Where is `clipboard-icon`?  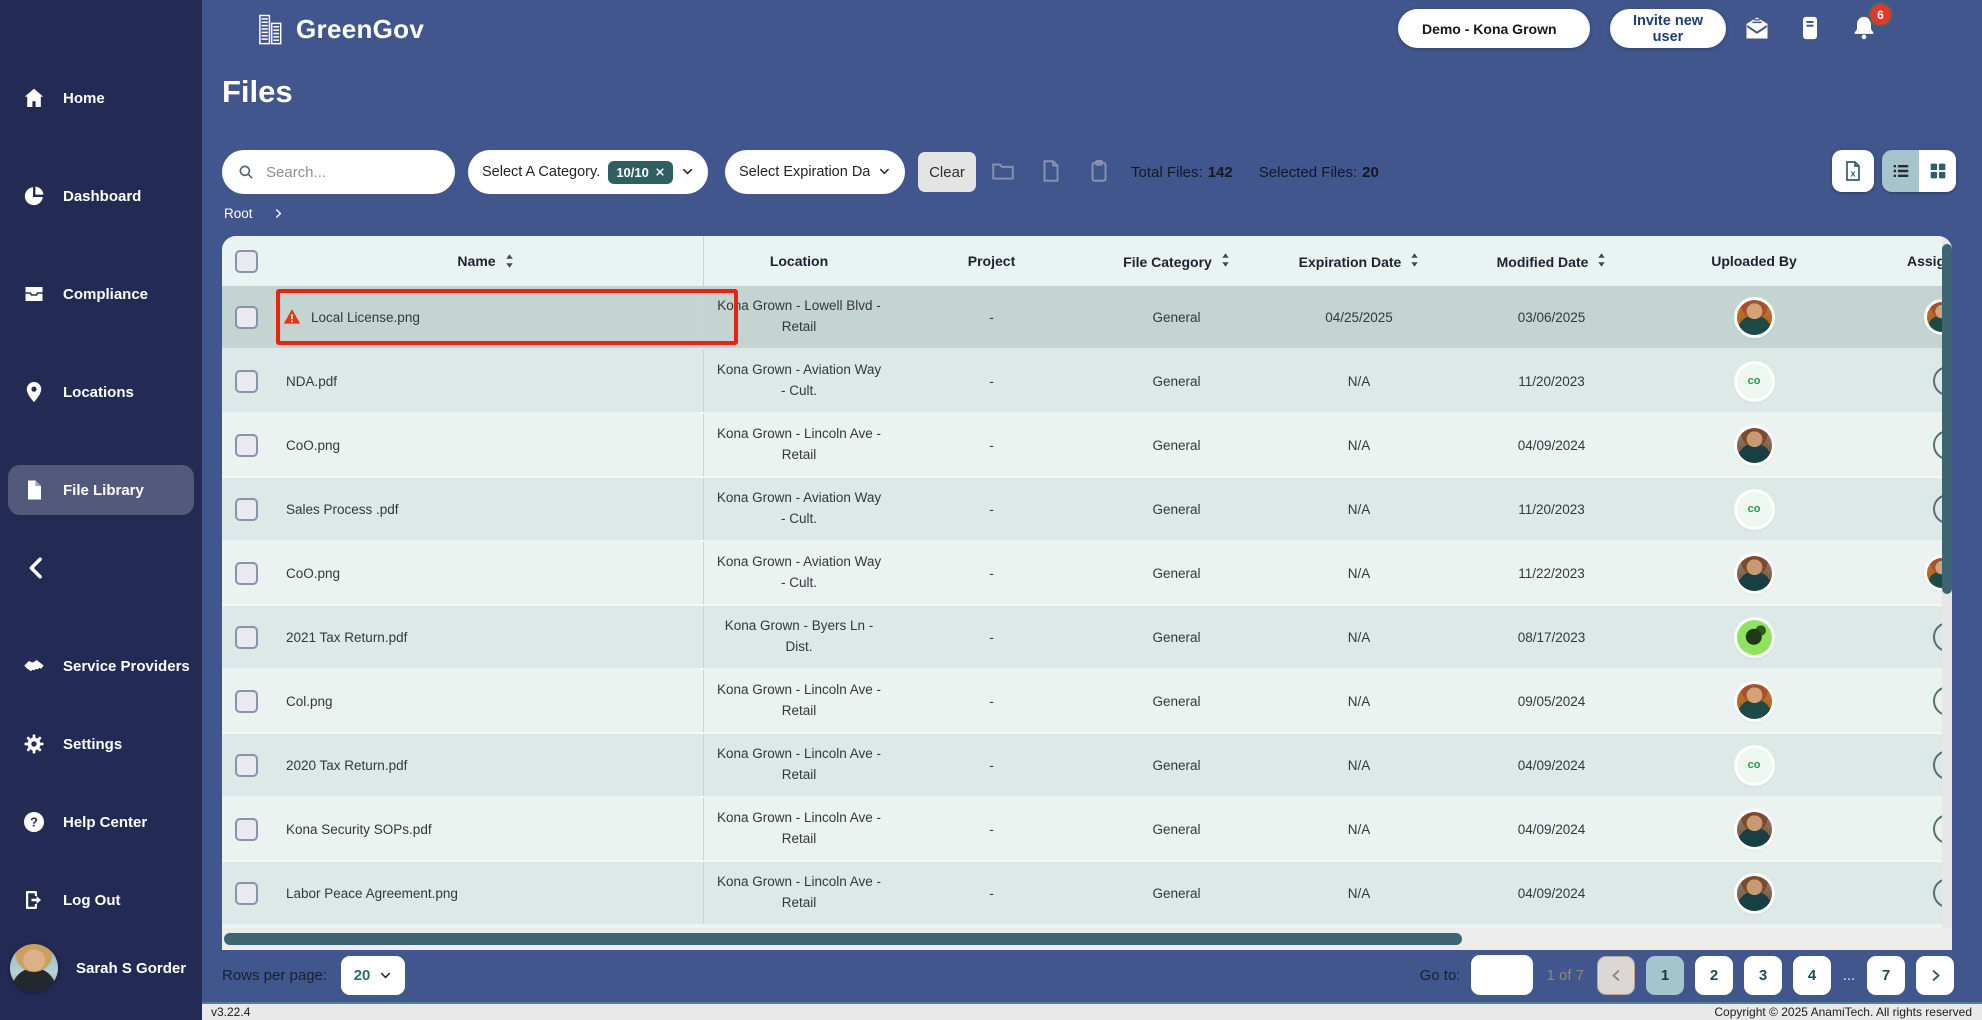
clipboard-icon is located at coordinates (1099, 171).